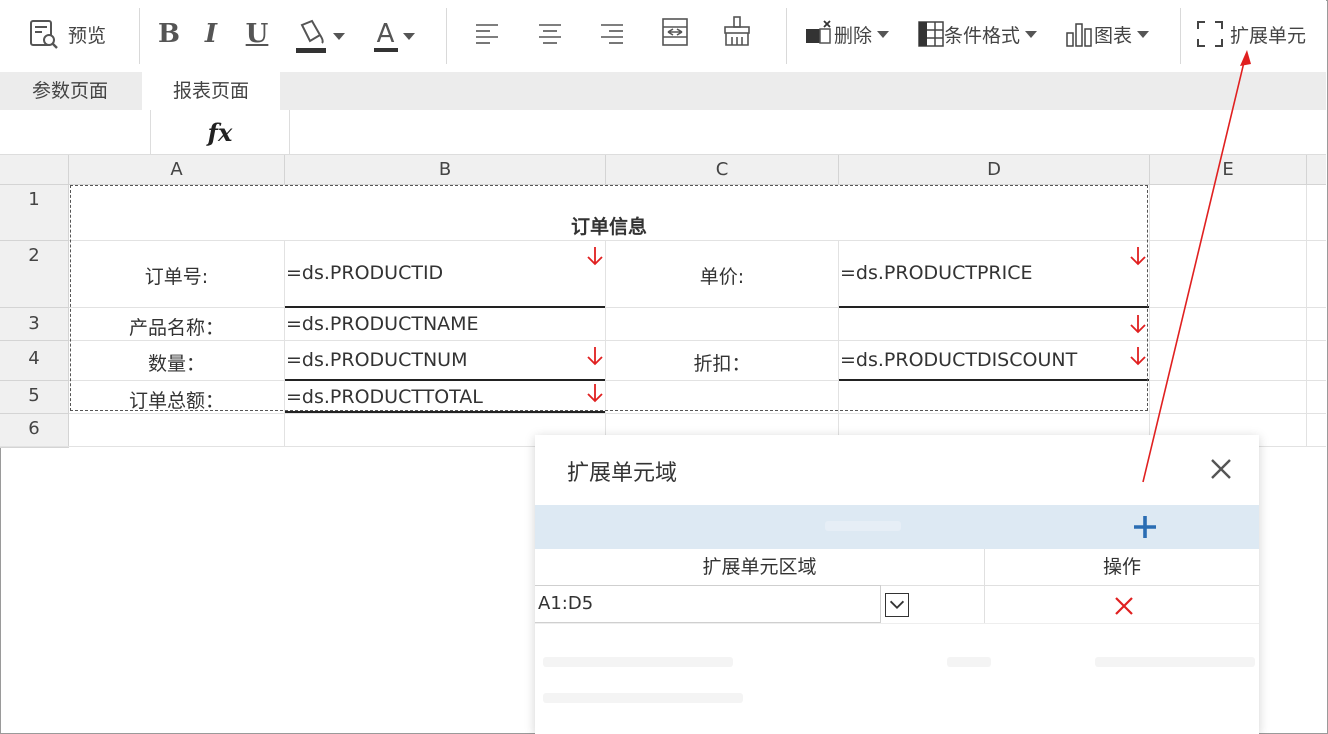 This screenshot has height=734, width=1328. I want to click on merge-cells-button, so click(675, 32).